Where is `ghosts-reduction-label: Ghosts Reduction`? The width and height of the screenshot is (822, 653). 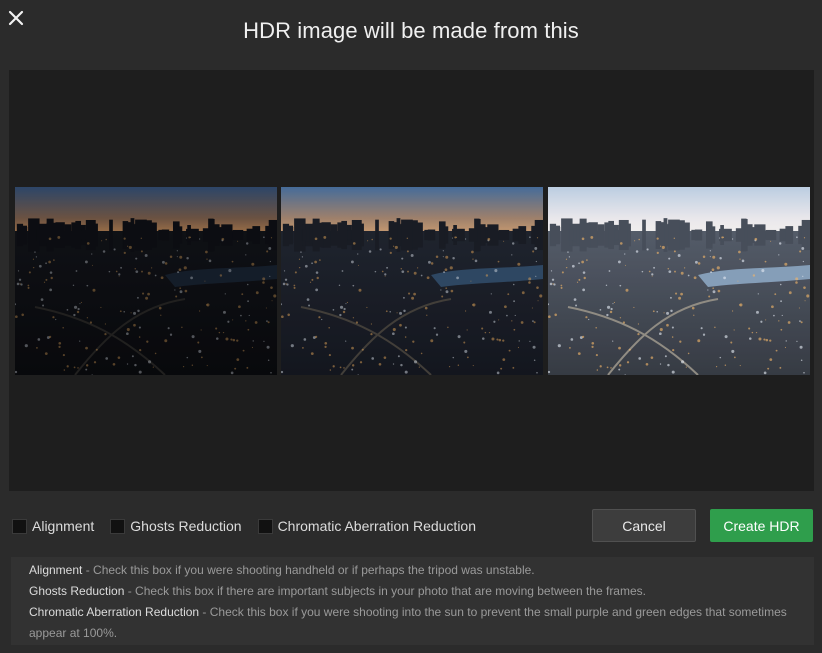
ghosts-reduction-label: Ghosts Reduction is located at coordinates (186, 526).